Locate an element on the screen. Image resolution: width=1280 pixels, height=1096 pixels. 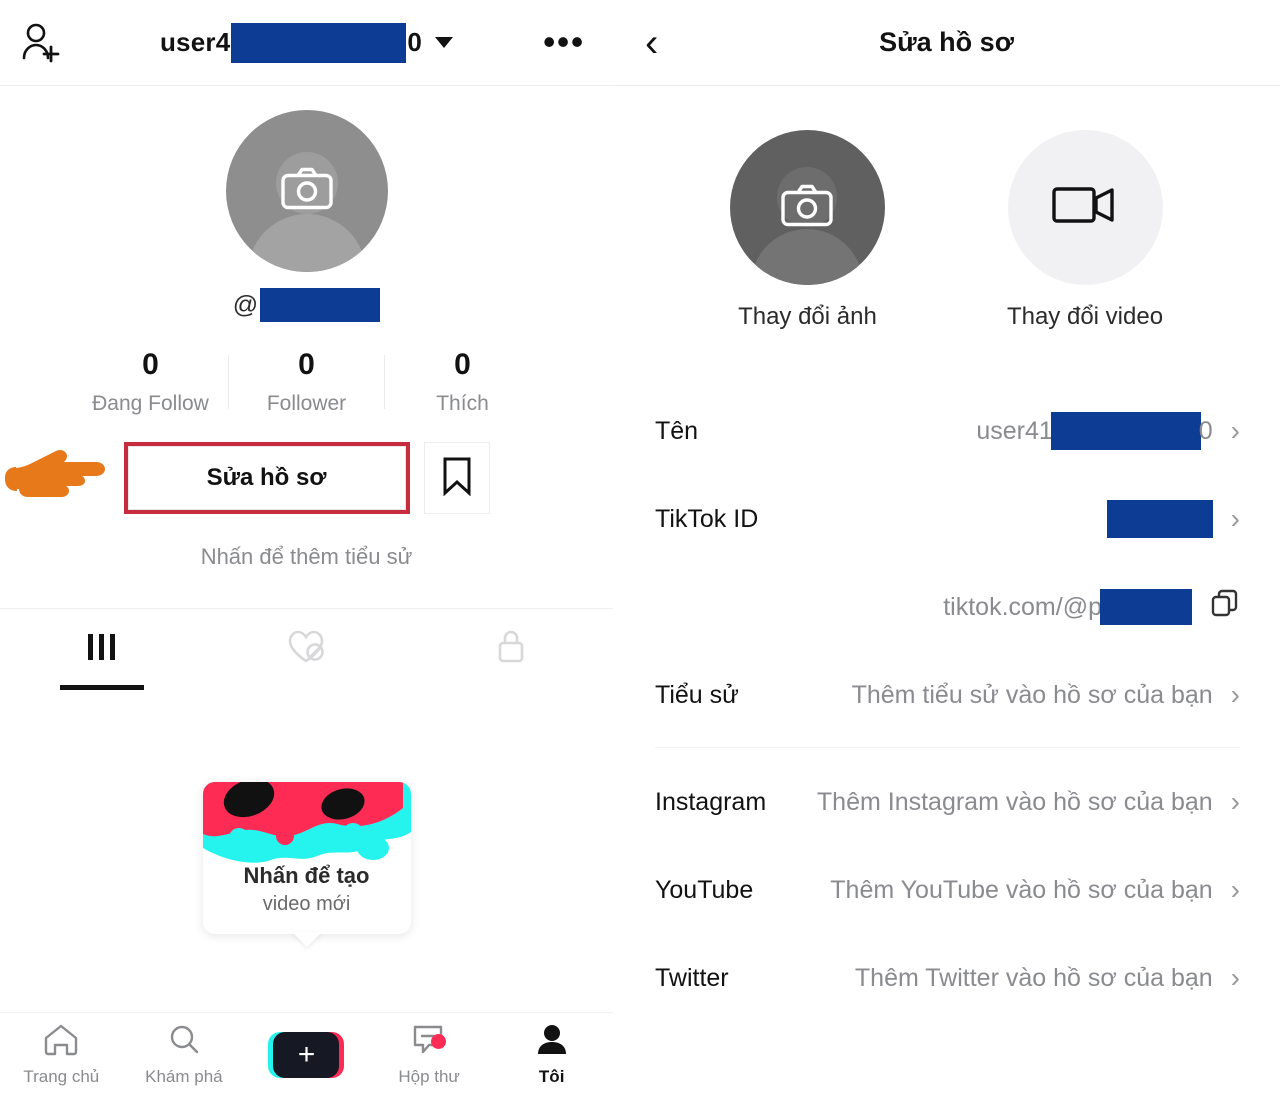
stat-likes: 0 Thích is located at coordinates (462, 382).